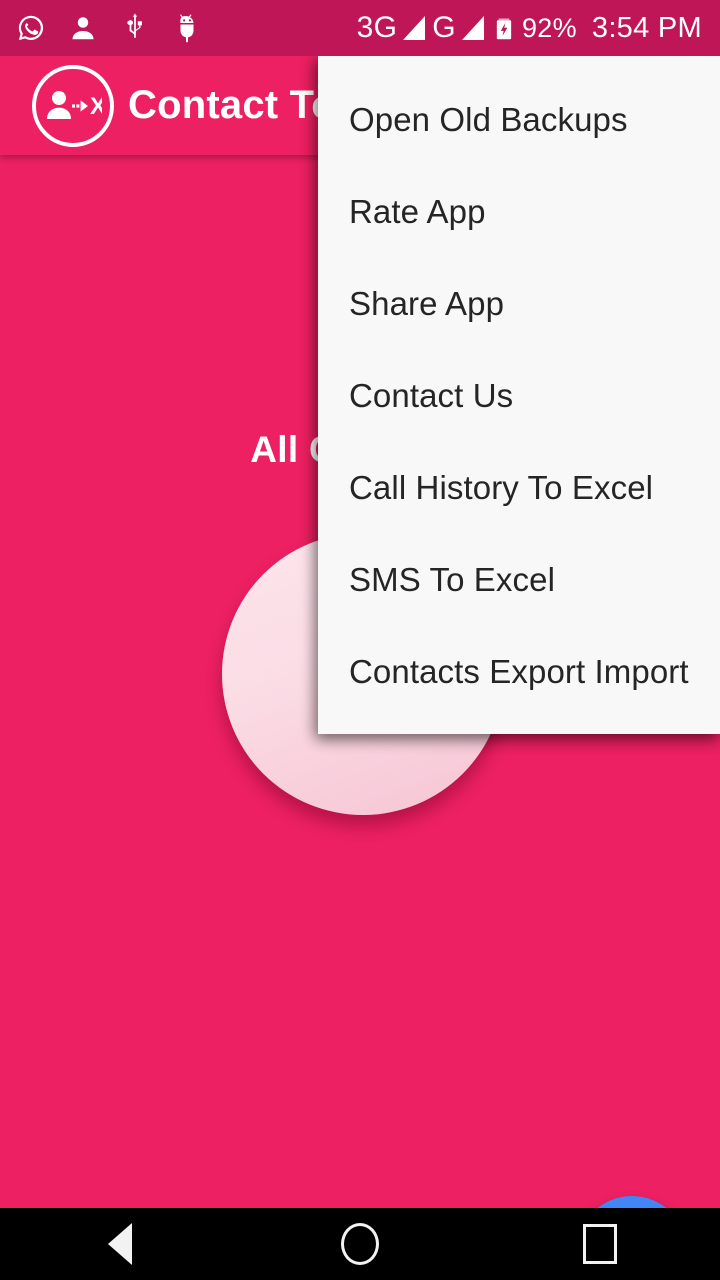 The height and width of the screenshot is (1280, 720). Describe the element at coordinates (504, 28) in the screenshot. I see `battery-charging-icon` at that location.